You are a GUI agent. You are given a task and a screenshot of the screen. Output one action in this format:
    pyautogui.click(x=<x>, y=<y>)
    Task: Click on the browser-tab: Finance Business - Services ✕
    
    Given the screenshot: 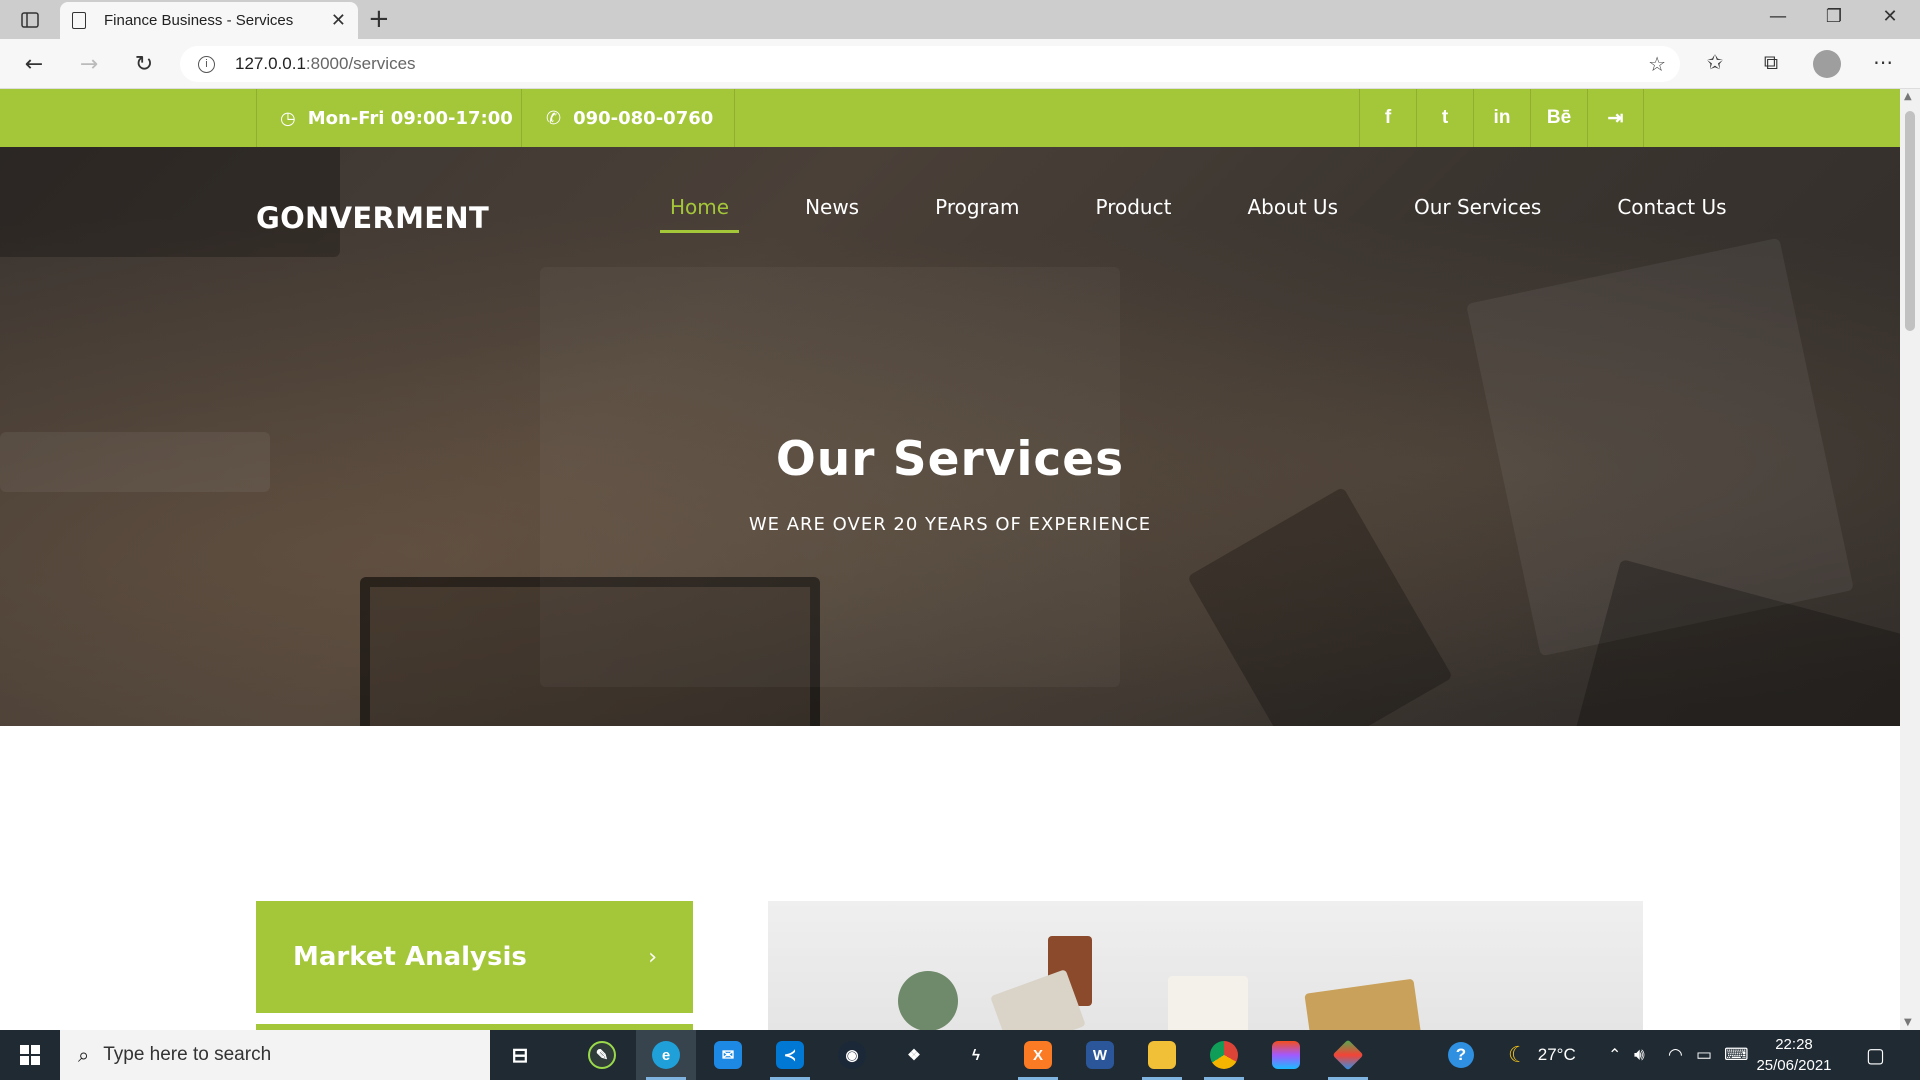 What is the action you would take?
    pyautogui.click(x=209, y=20)
    